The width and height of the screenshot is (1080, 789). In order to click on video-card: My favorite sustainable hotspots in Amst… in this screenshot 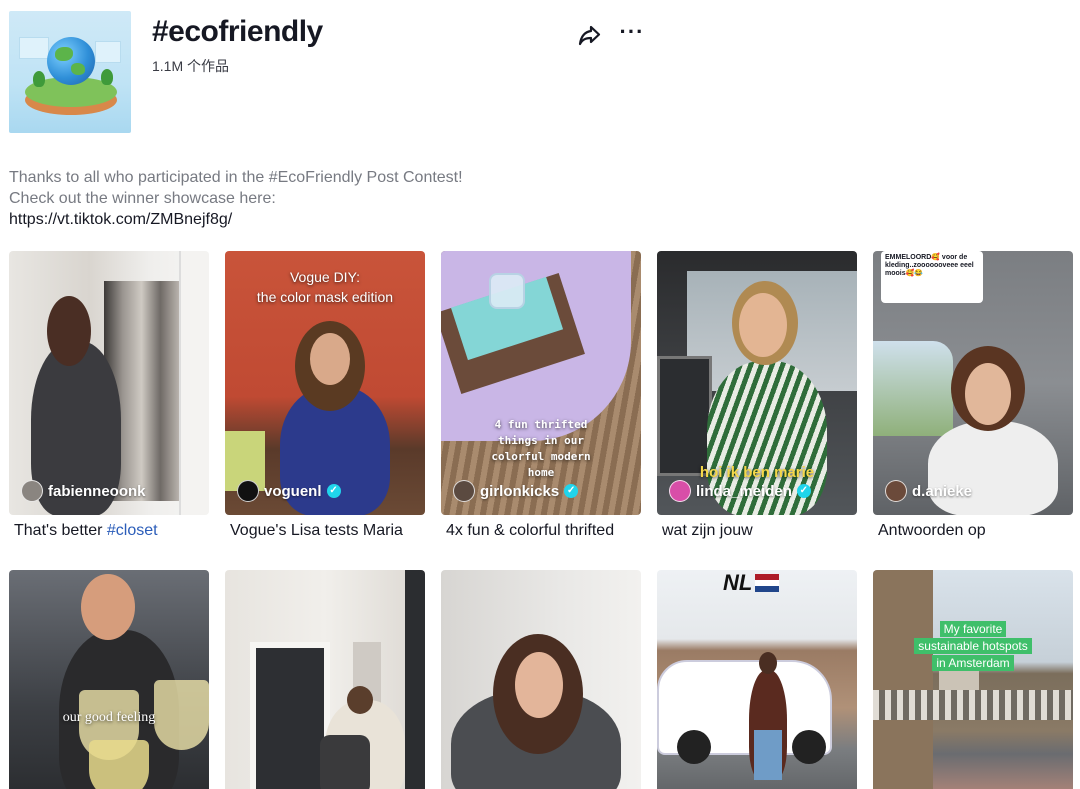, I will do `click(973, 679)`.